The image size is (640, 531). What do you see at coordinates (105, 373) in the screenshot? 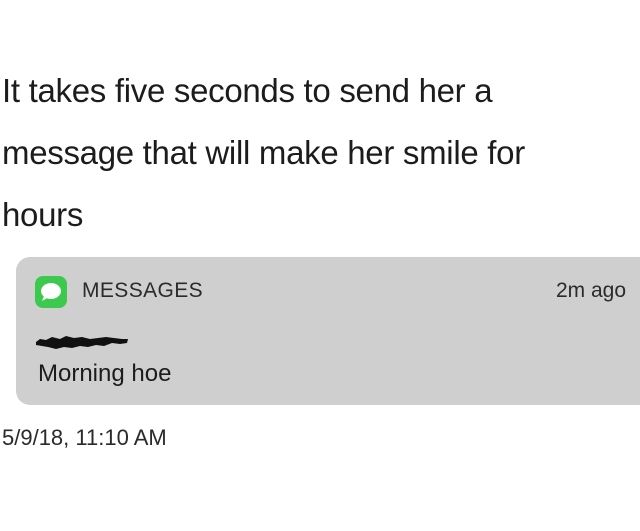
I see `message-text: Morning hoe` at bounding box center [105, 373].